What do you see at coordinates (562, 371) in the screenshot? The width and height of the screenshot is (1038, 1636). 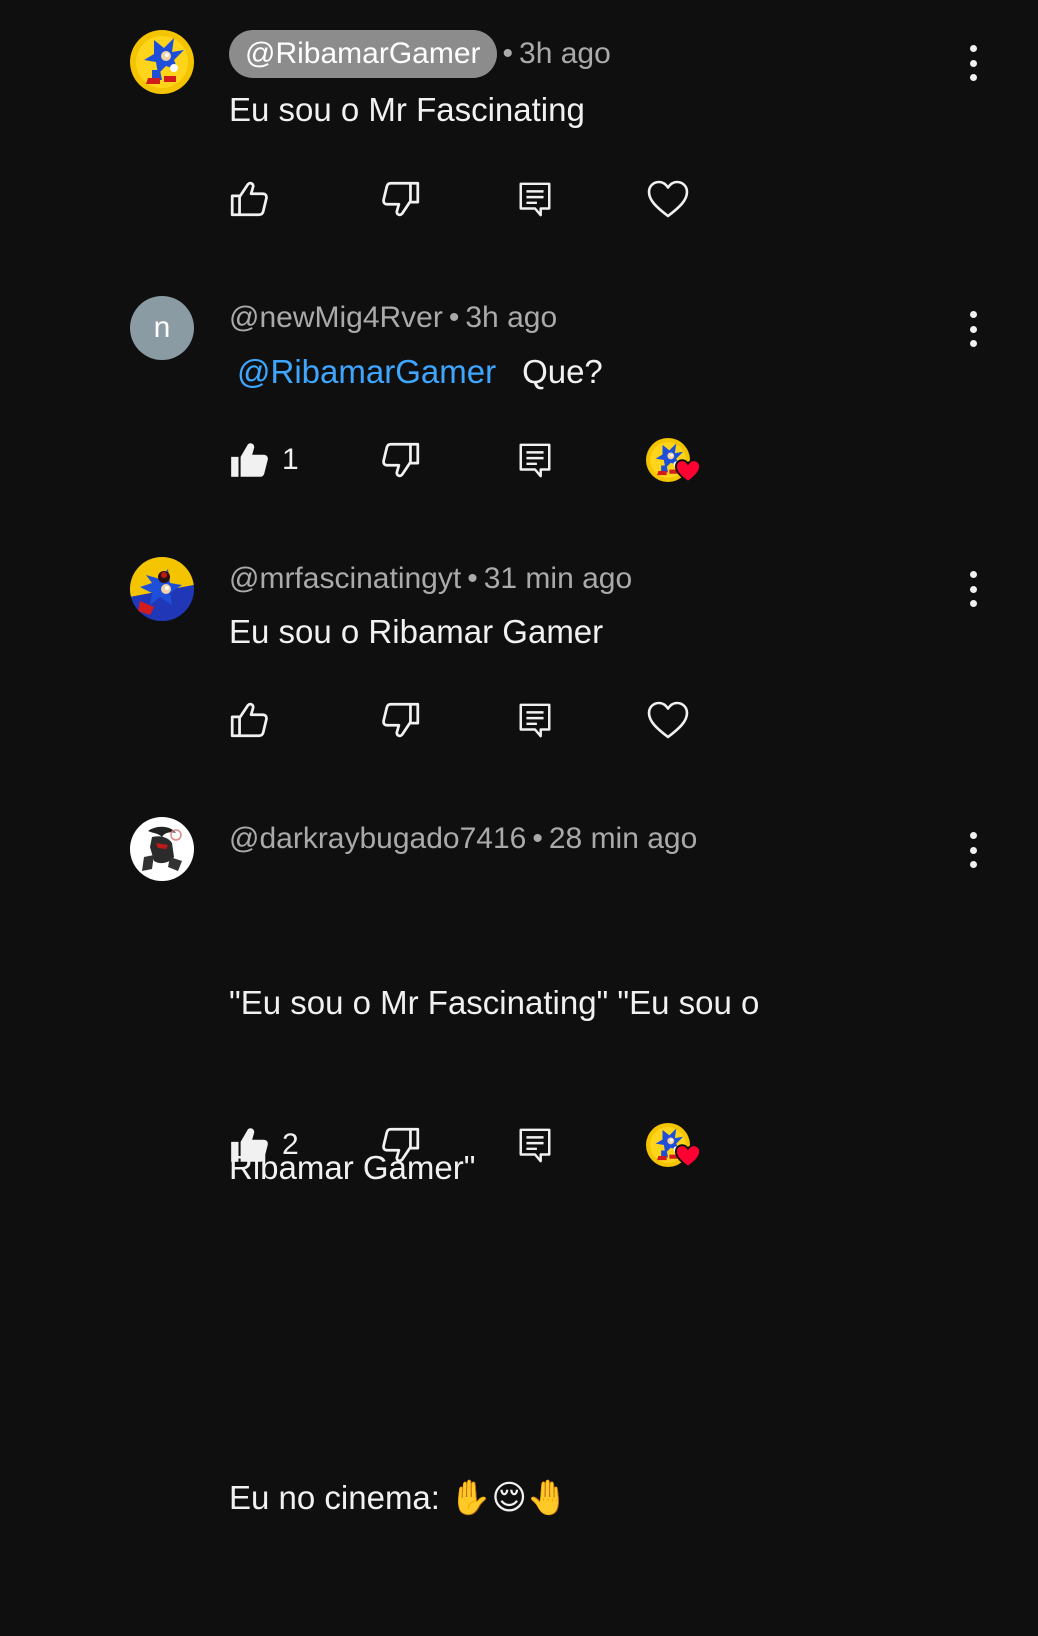 I see `comment-body: Que?` at bounding box center [562, 371].